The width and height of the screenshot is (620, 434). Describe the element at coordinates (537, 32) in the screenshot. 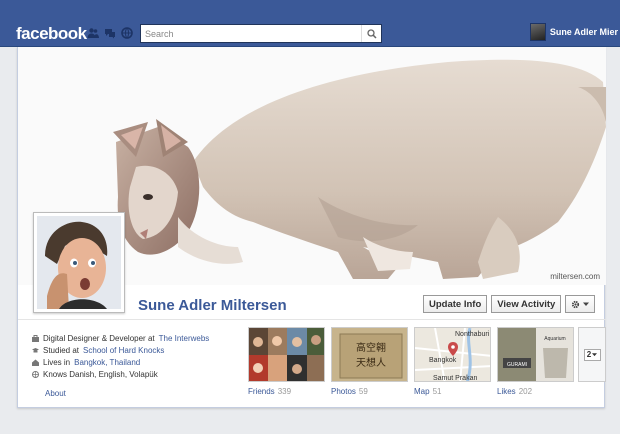

I see `user-avatar` at that location.